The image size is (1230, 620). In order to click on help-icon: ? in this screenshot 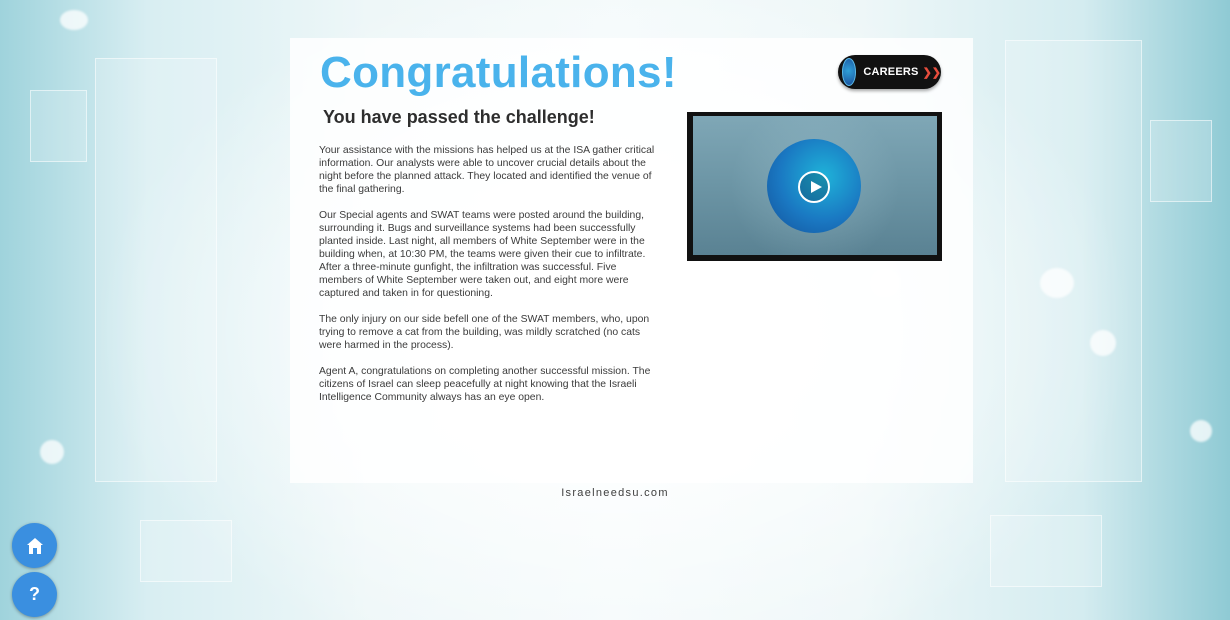, I will do `click(34, 594)`.